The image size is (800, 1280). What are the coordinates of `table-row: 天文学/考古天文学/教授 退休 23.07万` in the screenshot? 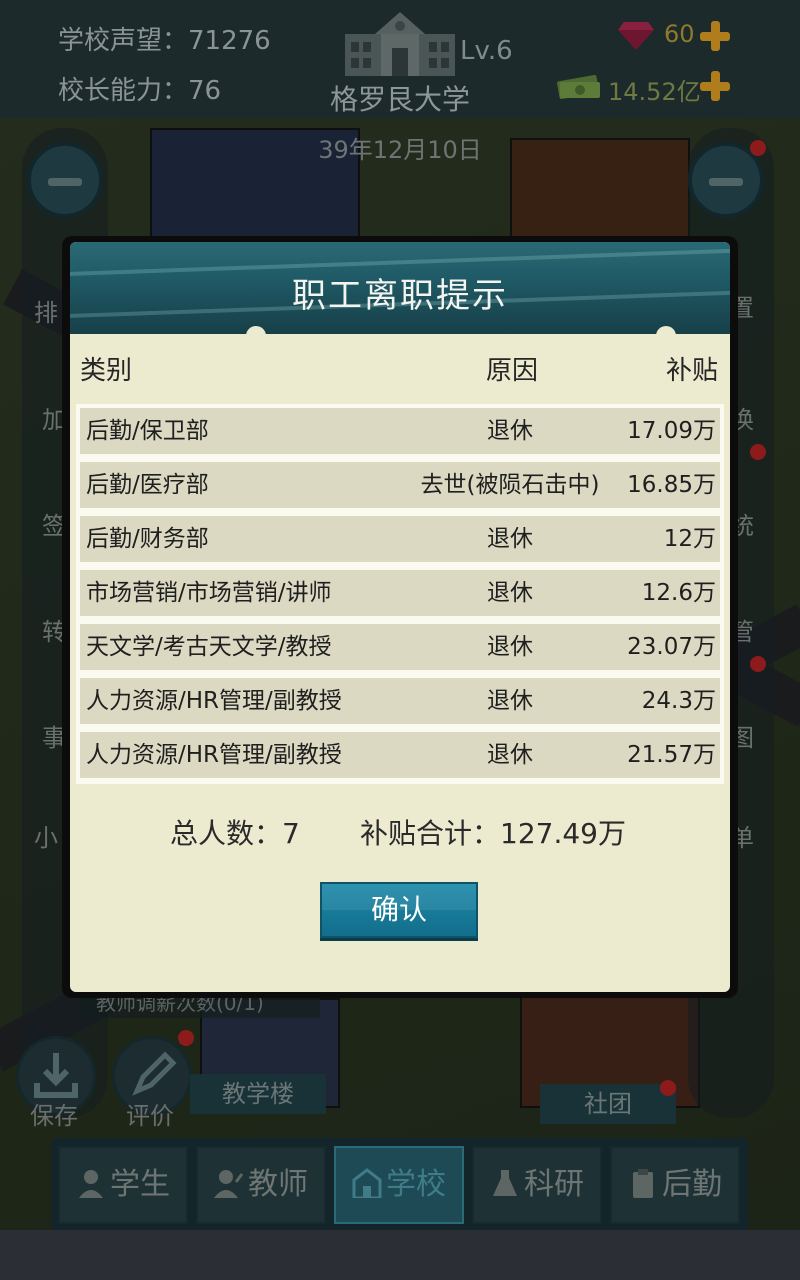 It's located at (400, 647).